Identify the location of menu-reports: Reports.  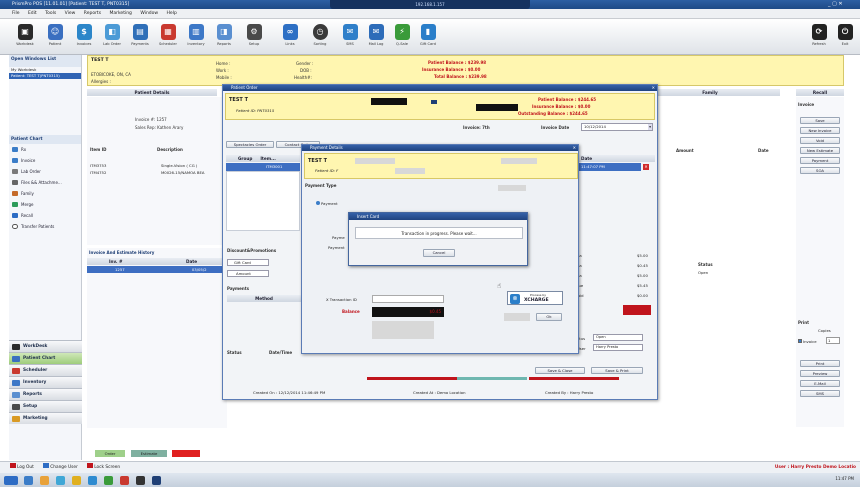
(92, 13).